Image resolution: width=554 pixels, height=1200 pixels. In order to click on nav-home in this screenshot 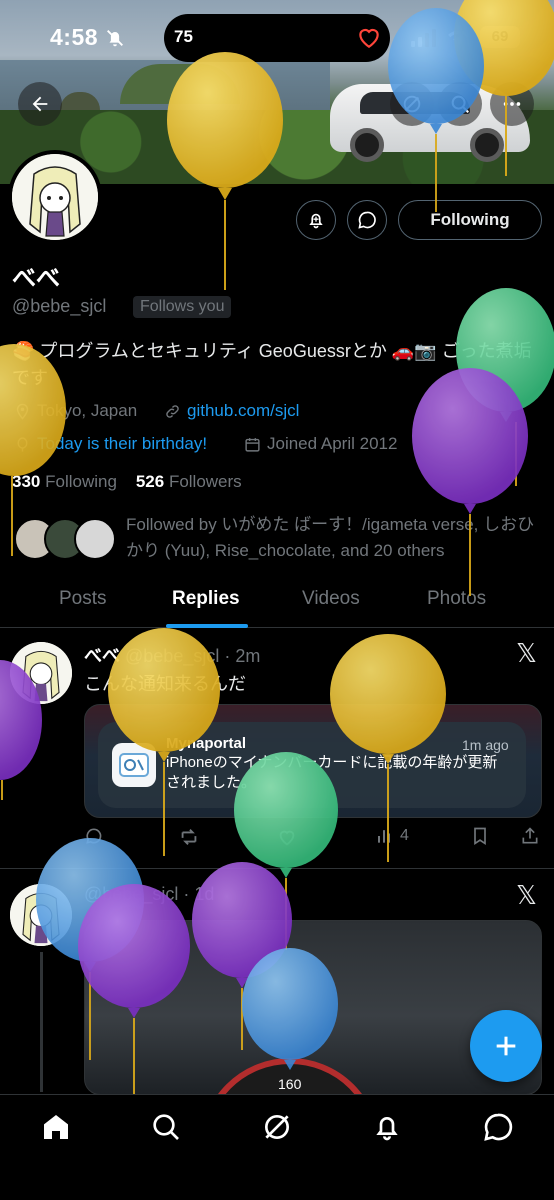, I will do `click(56, 1127)`.